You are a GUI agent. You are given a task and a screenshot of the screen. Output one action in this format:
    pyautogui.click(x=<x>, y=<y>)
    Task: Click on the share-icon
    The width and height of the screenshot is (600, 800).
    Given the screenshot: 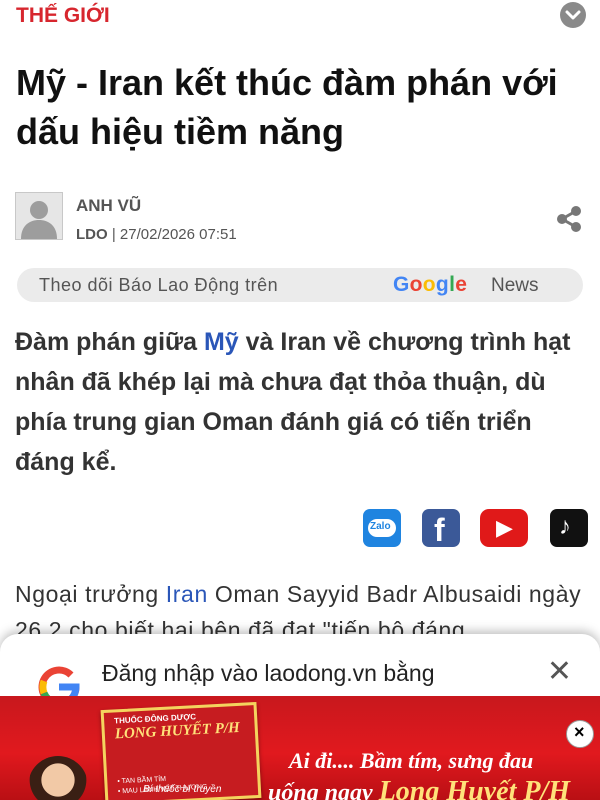 What is the action you would take?
    pyautogui.click(x=569, y=221)
    